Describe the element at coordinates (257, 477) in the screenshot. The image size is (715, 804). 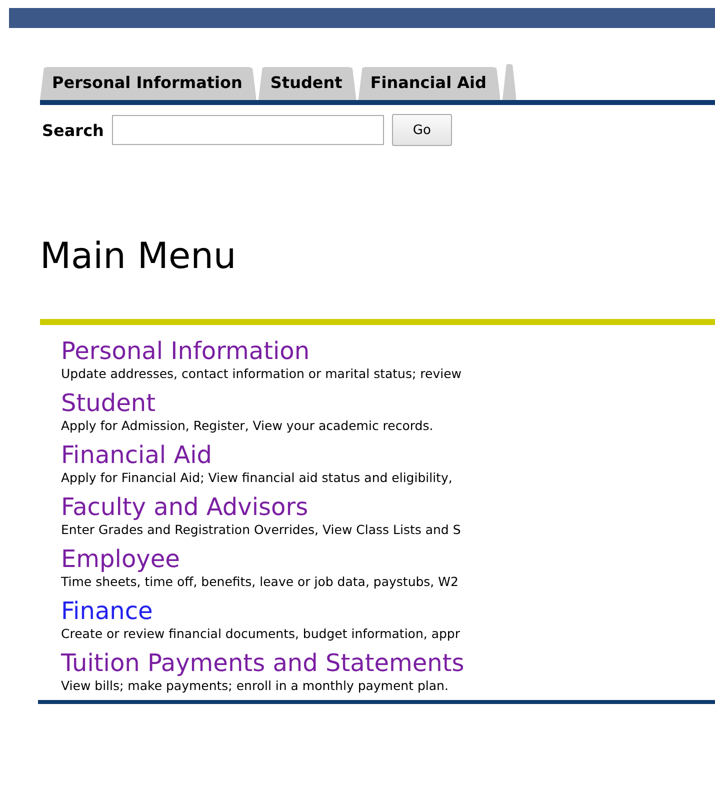
I see `menu-description: Apply for Financial Aid; View financial aid status and eligibility,` at that location.